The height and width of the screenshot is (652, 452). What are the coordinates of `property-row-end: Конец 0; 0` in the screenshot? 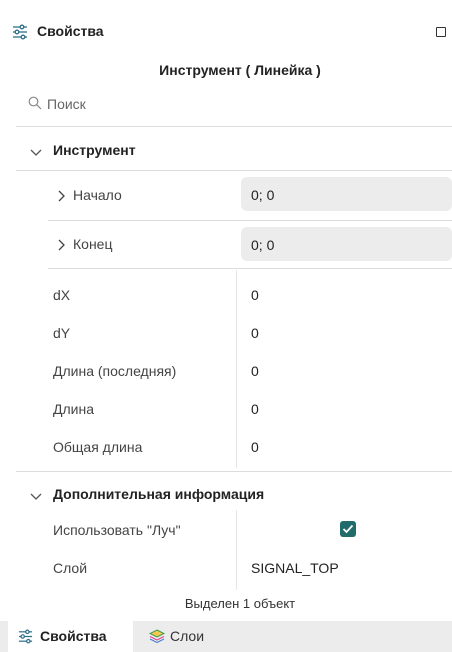 It's located at (226, 245).